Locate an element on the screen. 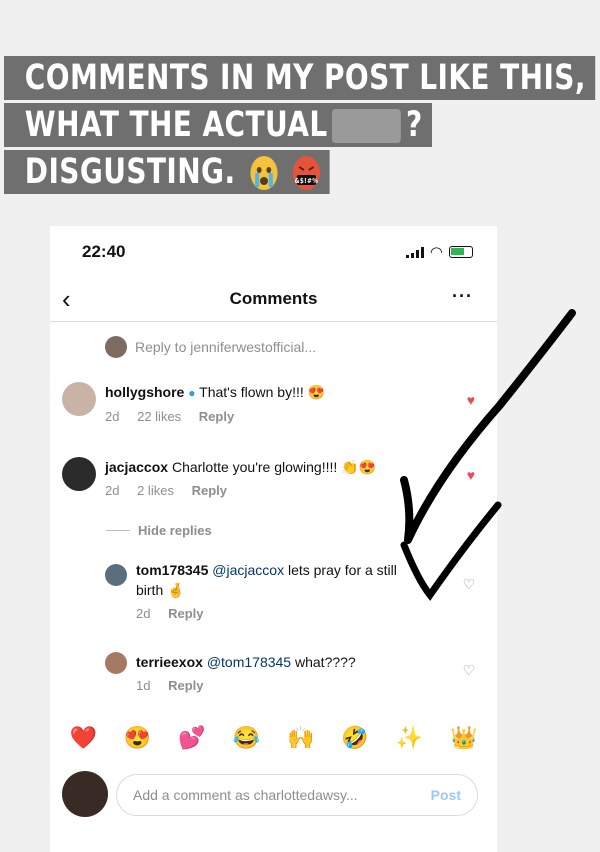 The height and width of the screenshot is (852, 600). heart-eyes-emoji-icon: 😍 is located at coordinates (137, 738).